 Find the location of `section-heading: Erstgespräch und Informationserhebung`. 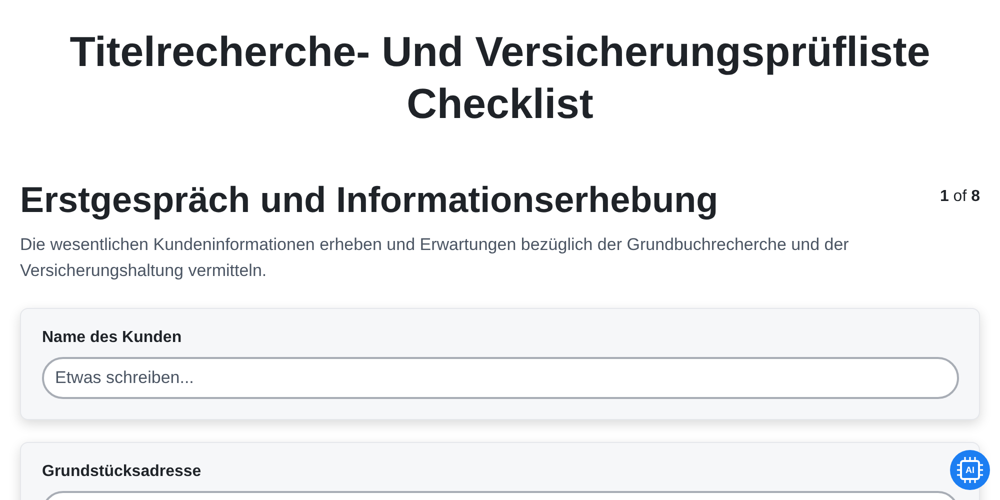

section-heading: Erstgespräch und Informationserhebung is located at coordinates (369, 200).